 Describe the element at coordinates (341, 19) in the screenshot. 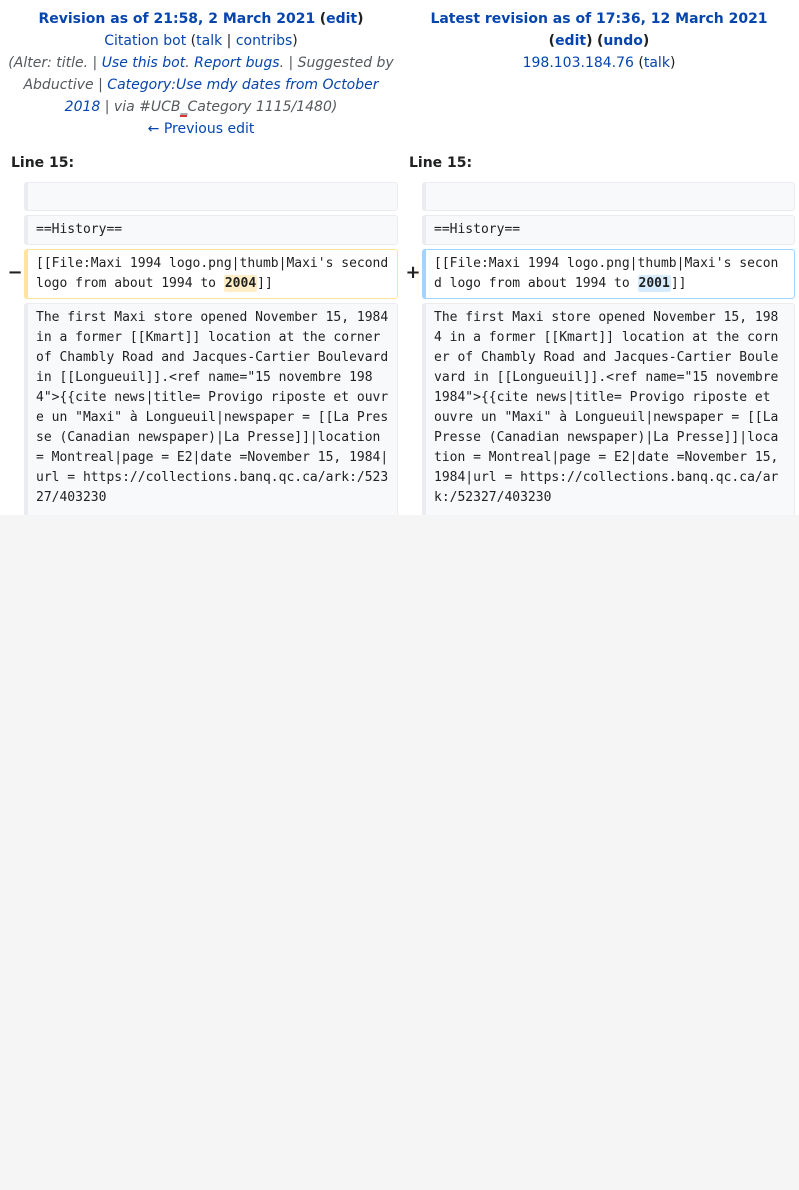

I see `old-edit-link: edit` at that location.